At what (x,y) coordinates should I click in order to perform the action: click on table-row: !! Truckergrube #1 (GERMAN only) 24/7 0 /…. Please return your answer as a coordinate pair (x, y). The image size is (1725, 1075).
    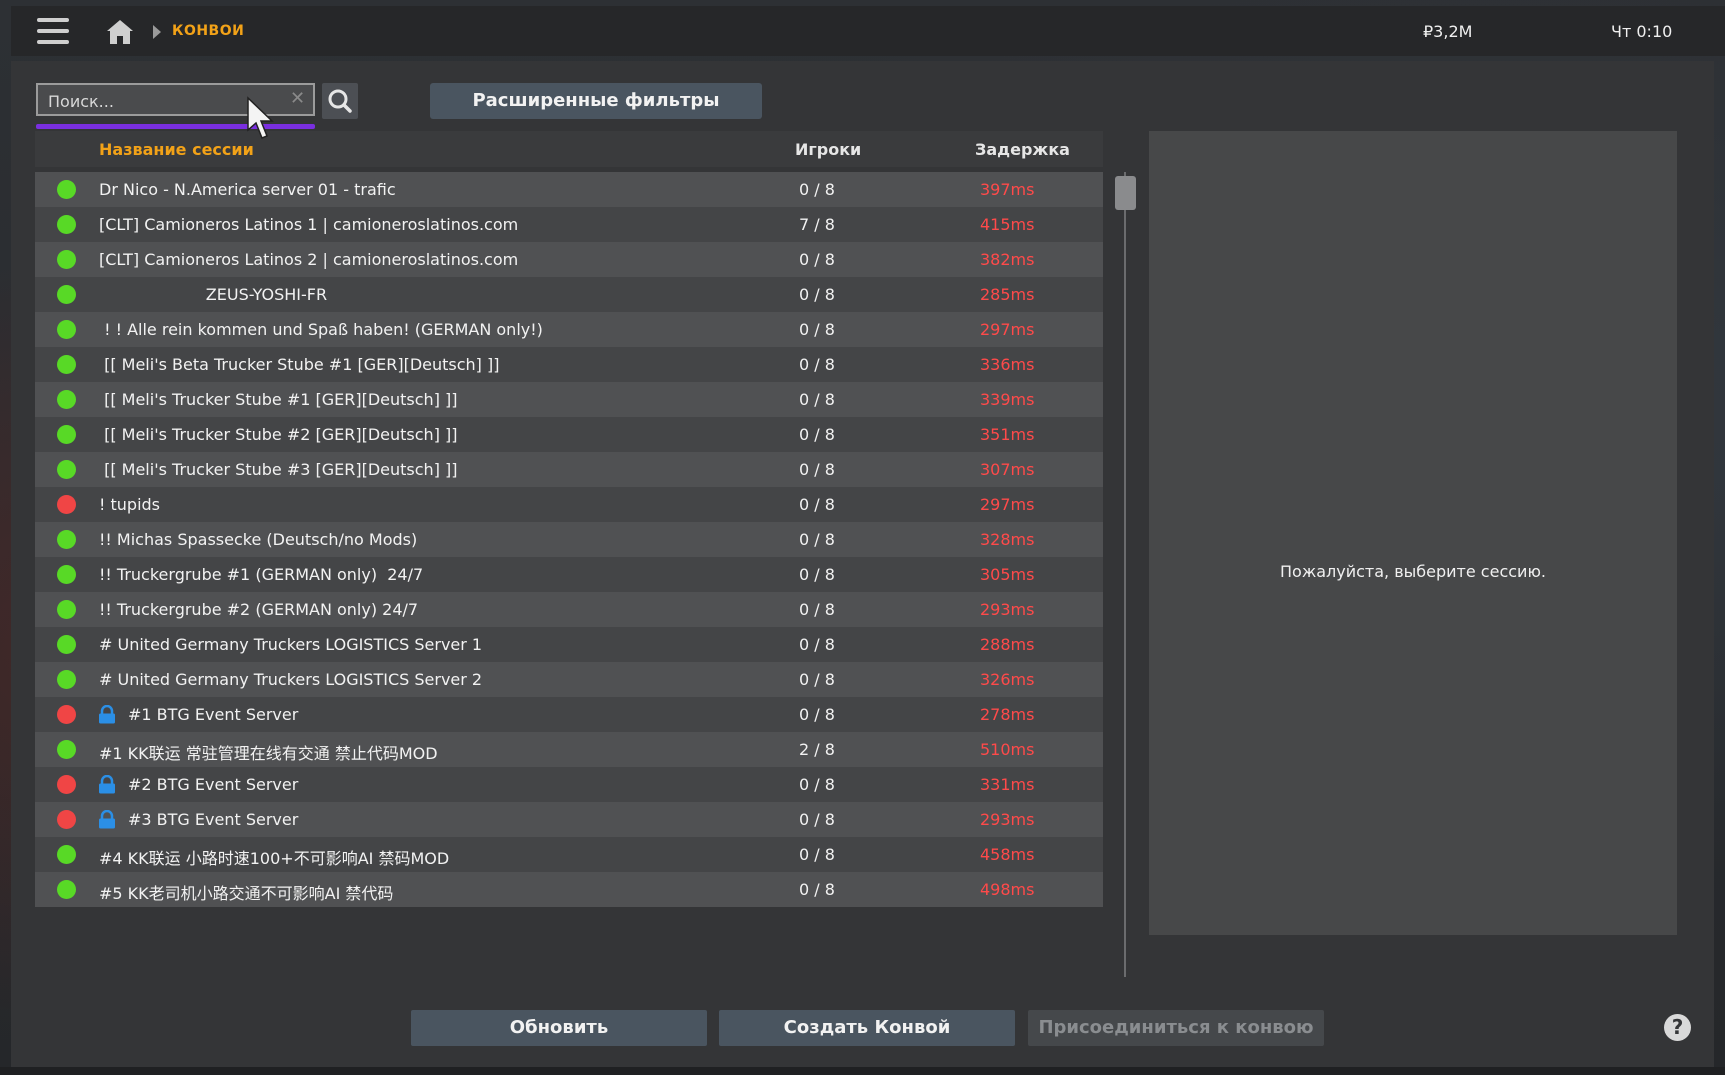
    Looking at the image, I should click on (569, 574).